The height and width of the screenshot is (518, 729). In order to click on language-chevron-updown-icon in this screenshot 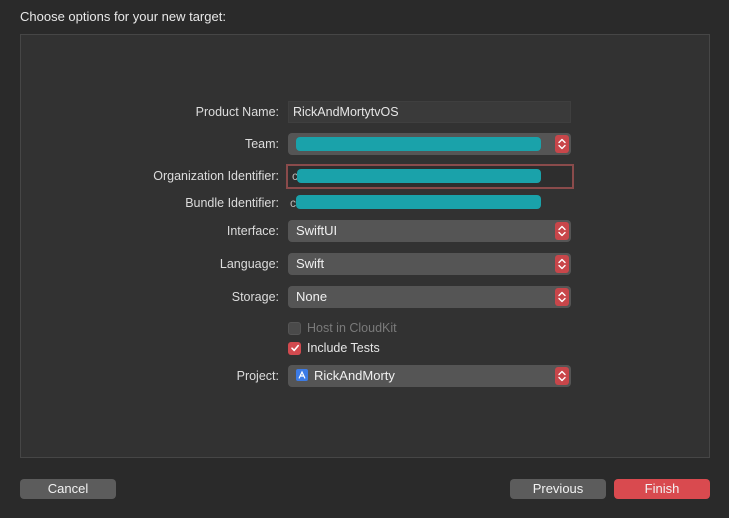, I will do `click(562, 264)`.